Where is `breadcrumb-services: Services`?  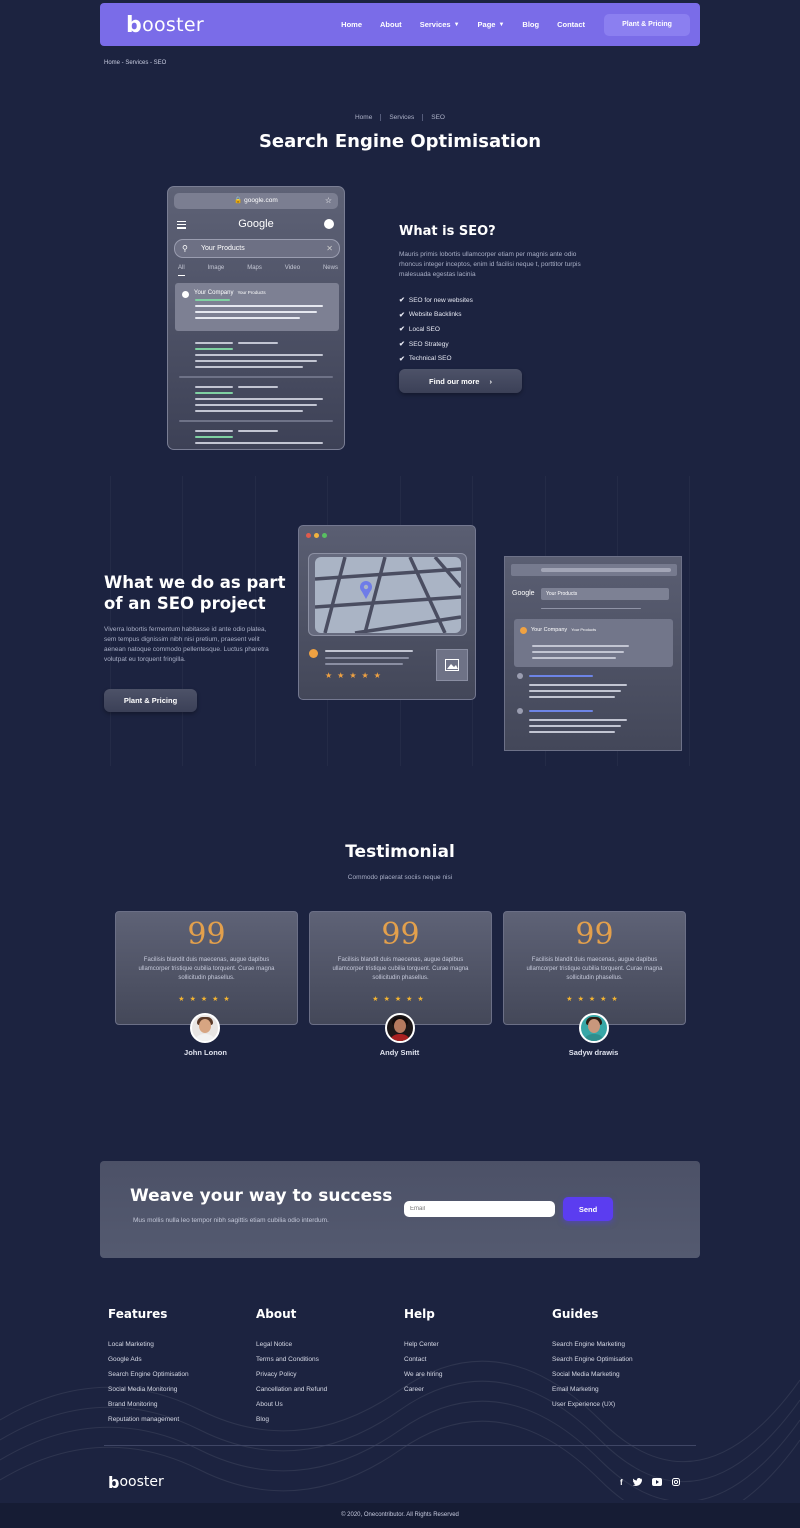 breadcrumb-services: Services is located at coordinates (402, 117).